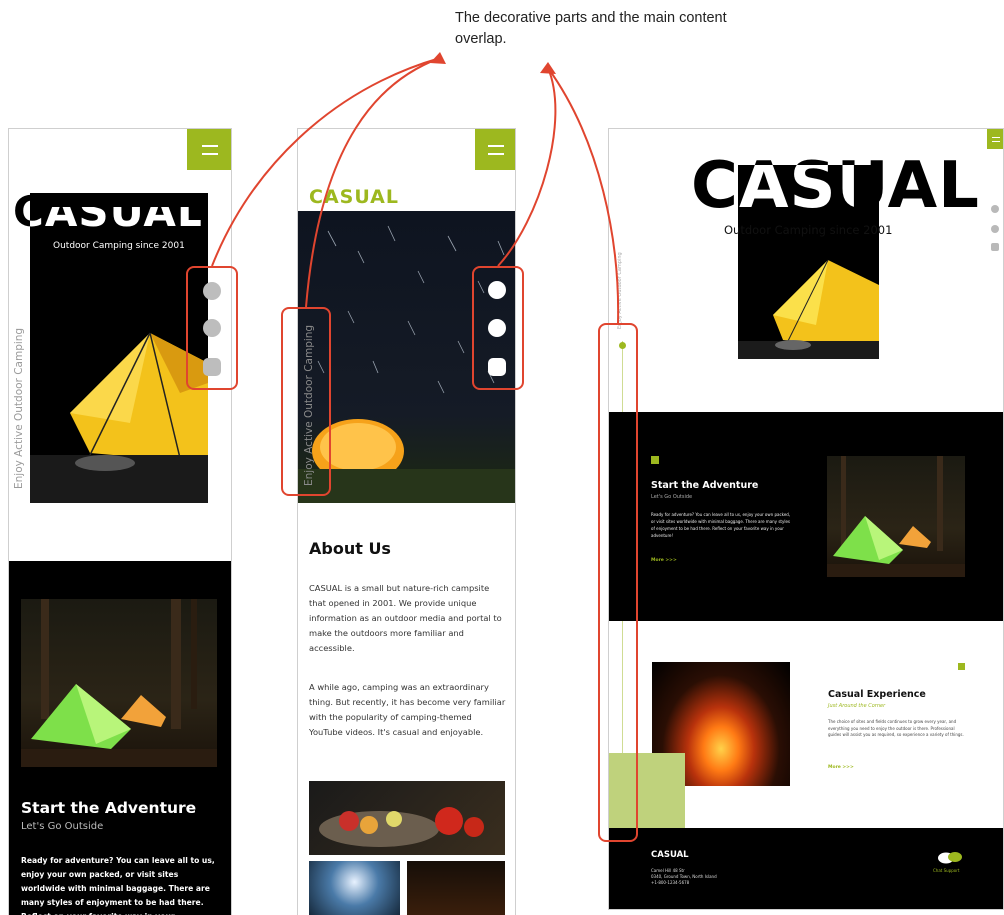  What do you see at coordinates (354, 197) in the screenshot?
I see `site-logo: CASUAL` at bounding box center [354, 197].